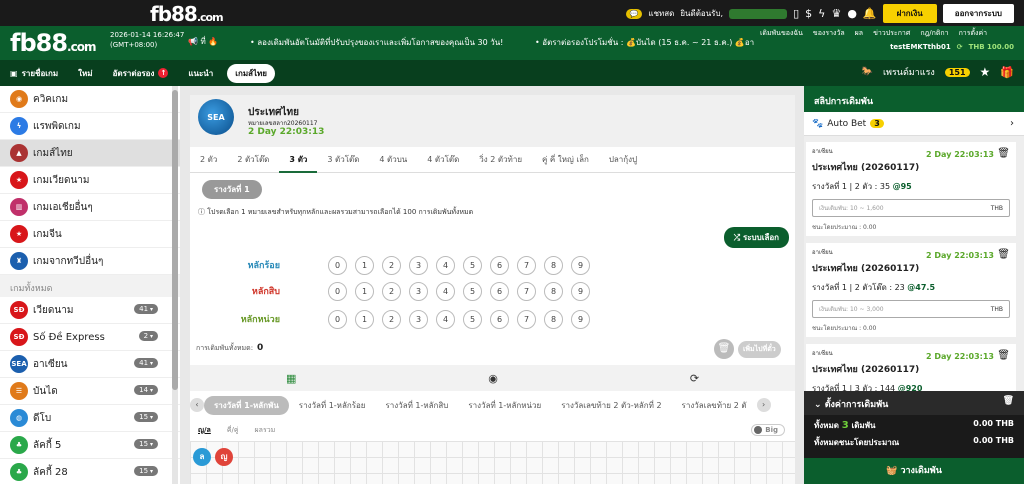 The height and width of the screenshot is (484, 1024). What do you see at coordinates (821, 13) in the screenshot?
I see `bolt-icon: ϟ` at bounding box center [821, 13].